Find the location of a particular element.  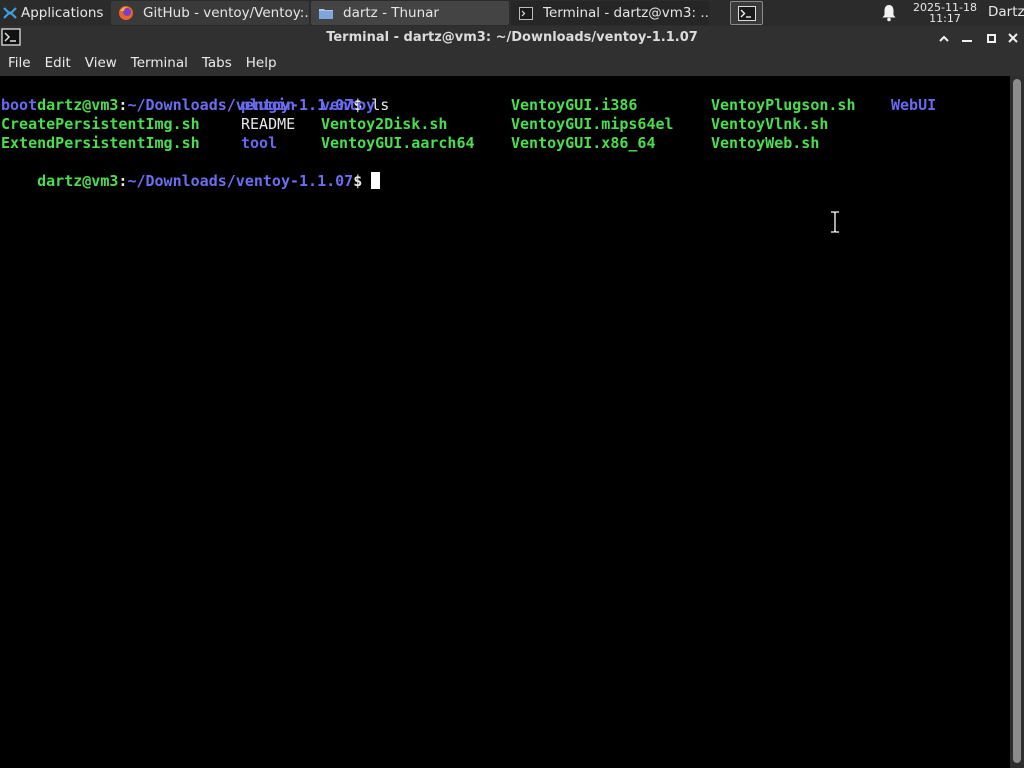

prompt-line: dartz@vm3:~/Downloads/ventoy-1.1.07$ is located at coordinates (191, 171).